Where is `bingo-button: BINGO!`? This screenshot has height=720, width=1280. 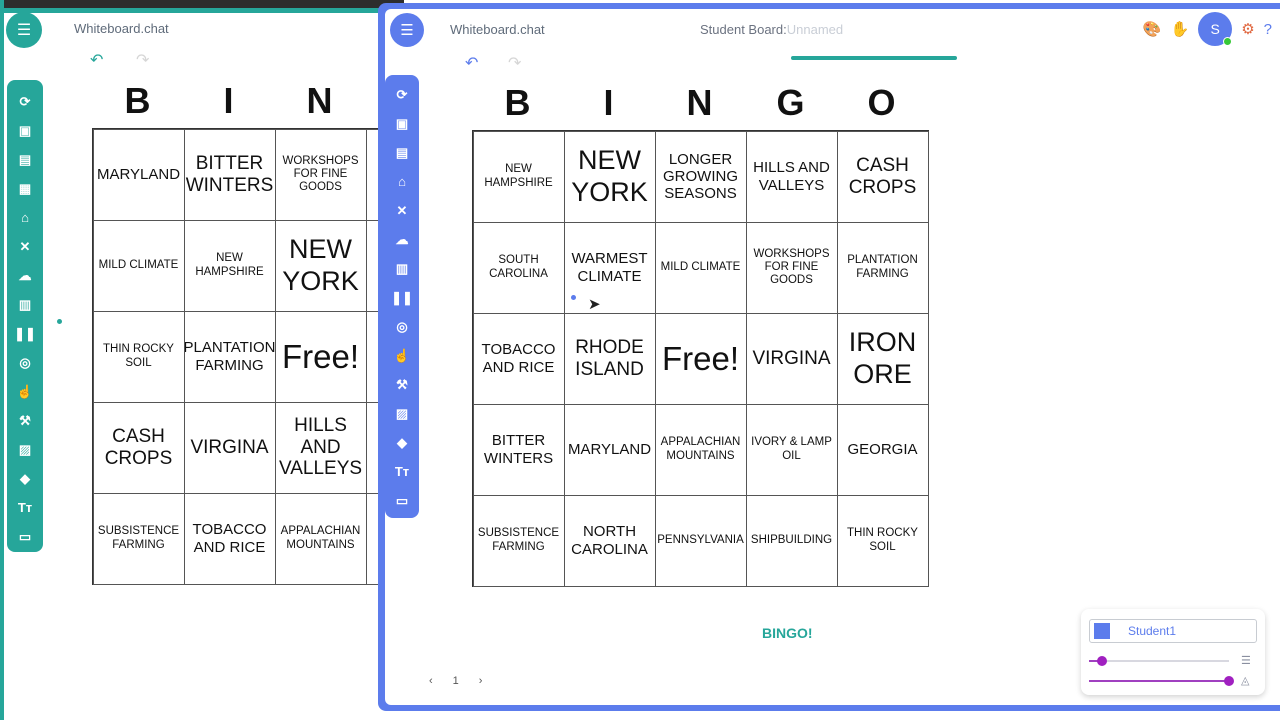 bingo-button: BINGO! is located at coordinates (787, 633).